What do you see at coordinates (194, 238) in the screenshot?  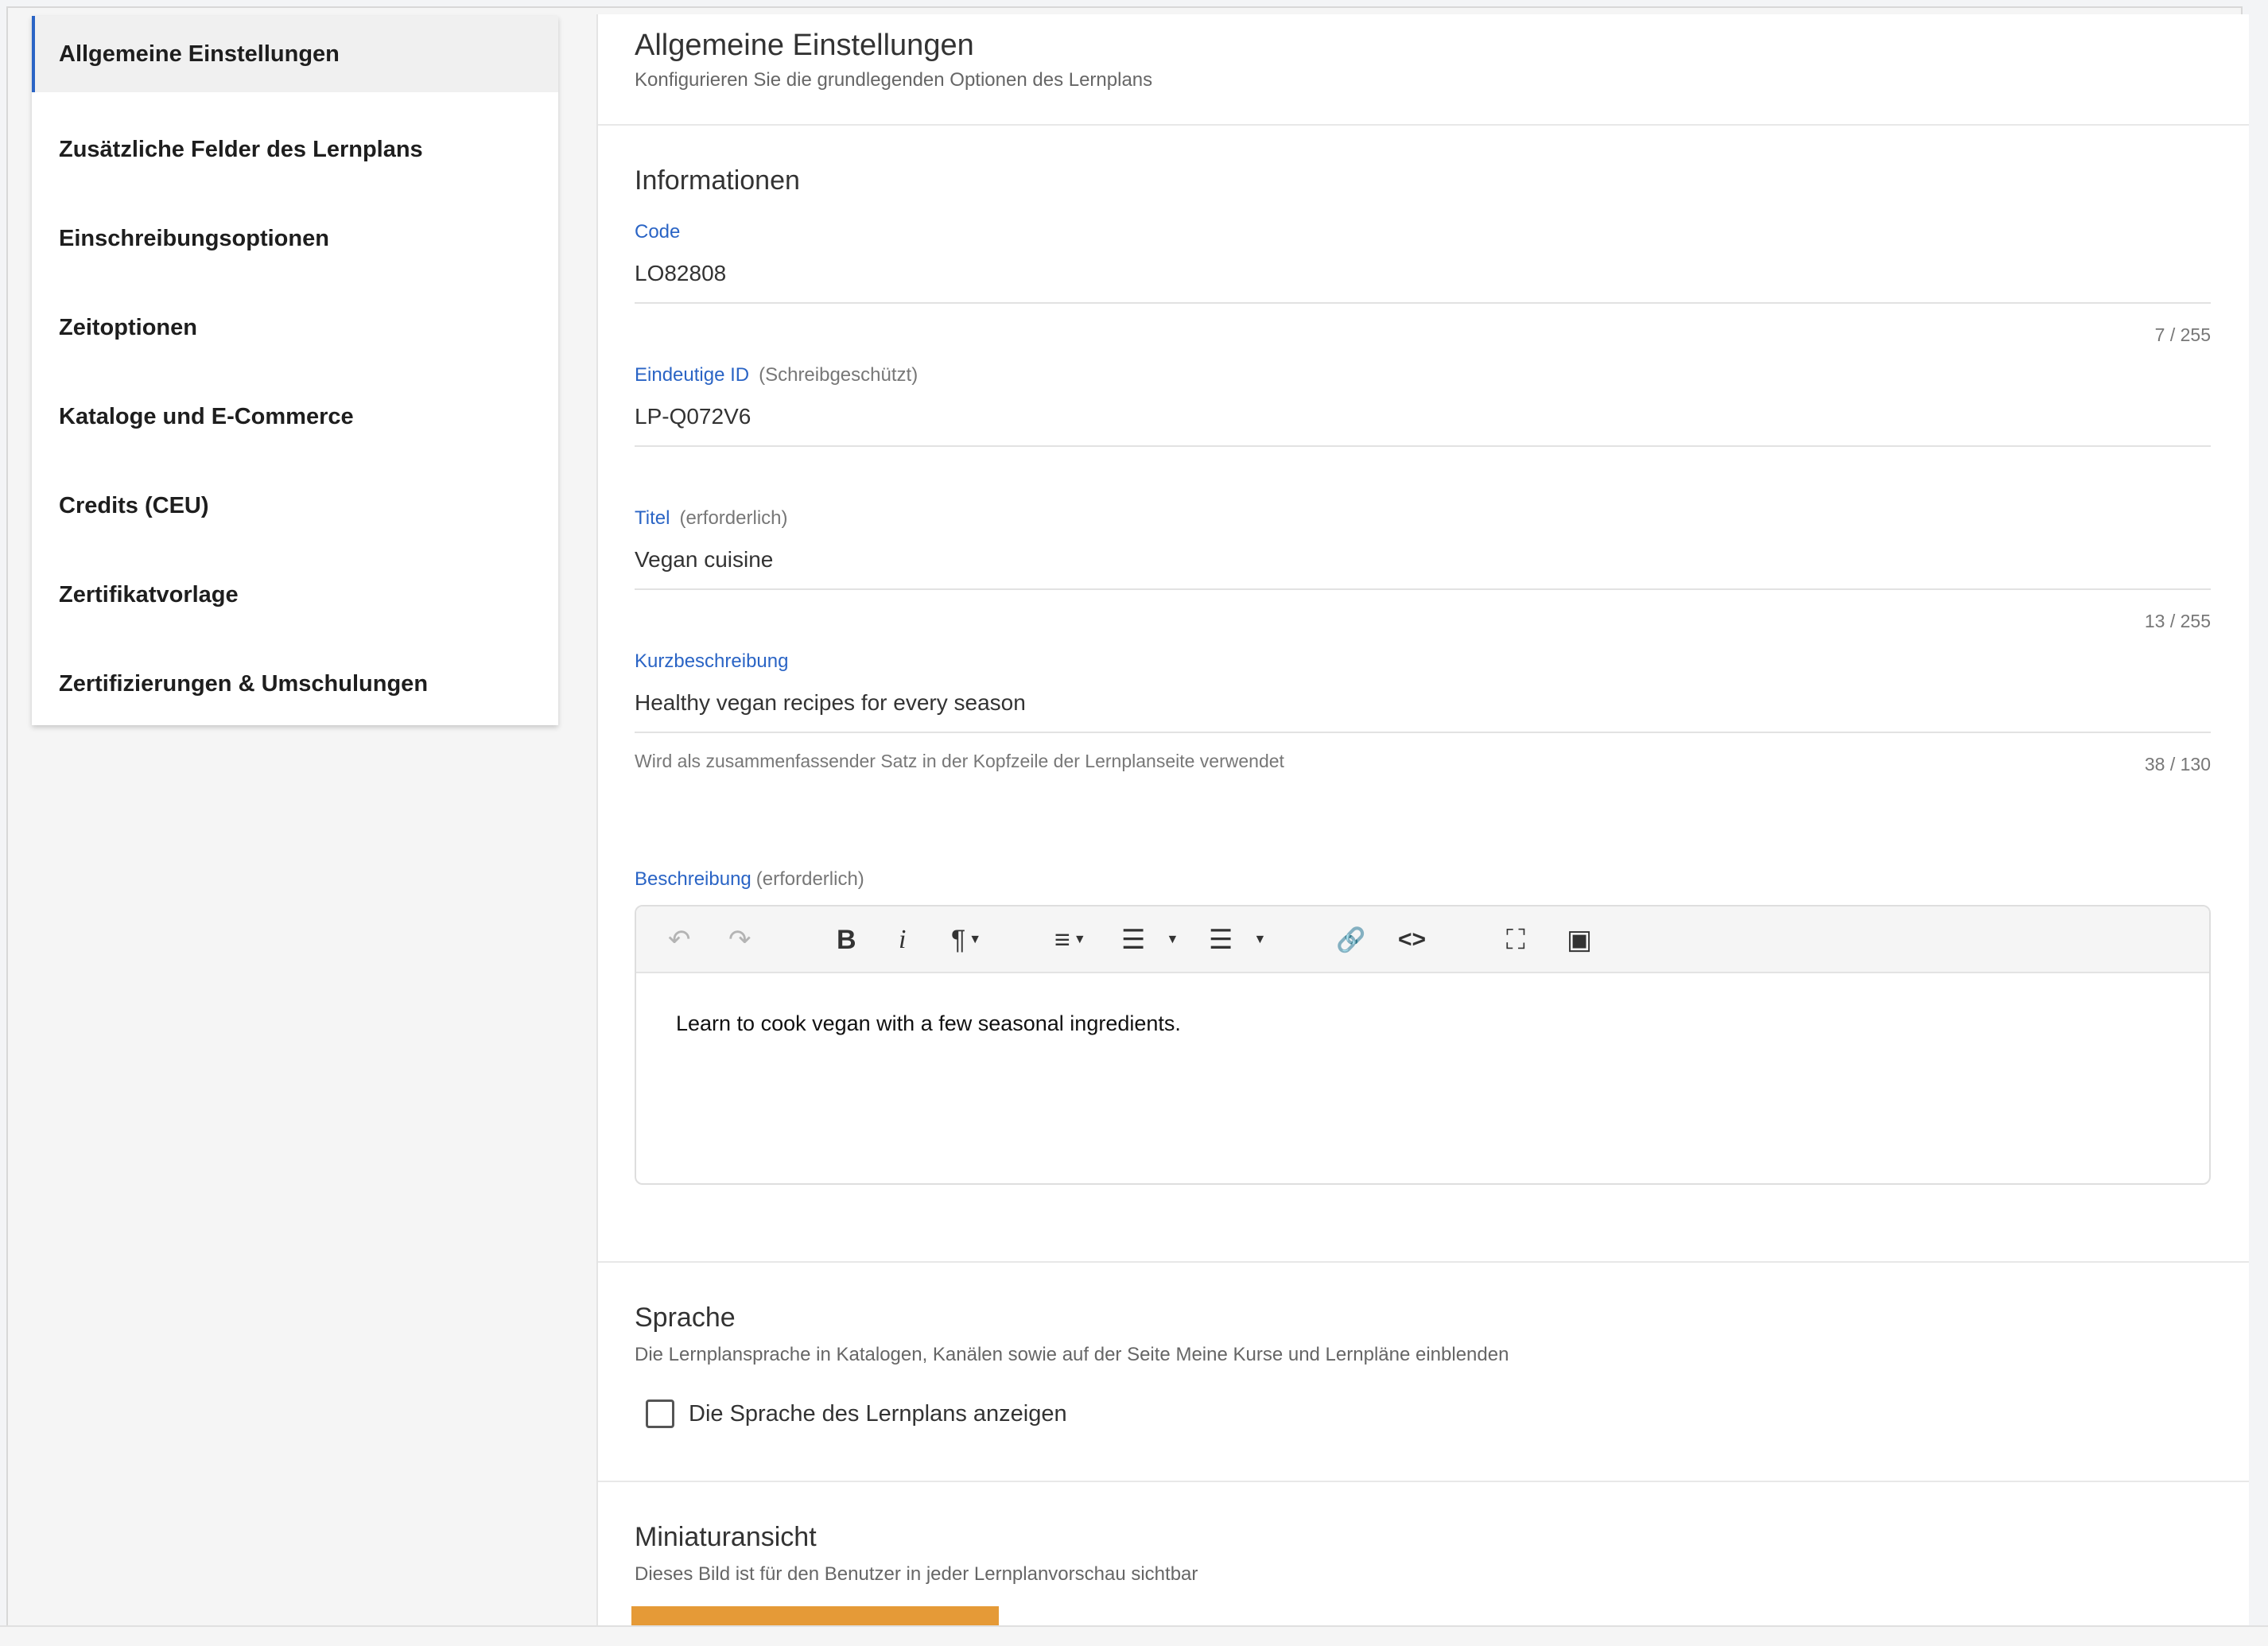 I see `sidebar-item-label: Einschreibungsoptionen` at bounding box center [194, 238].